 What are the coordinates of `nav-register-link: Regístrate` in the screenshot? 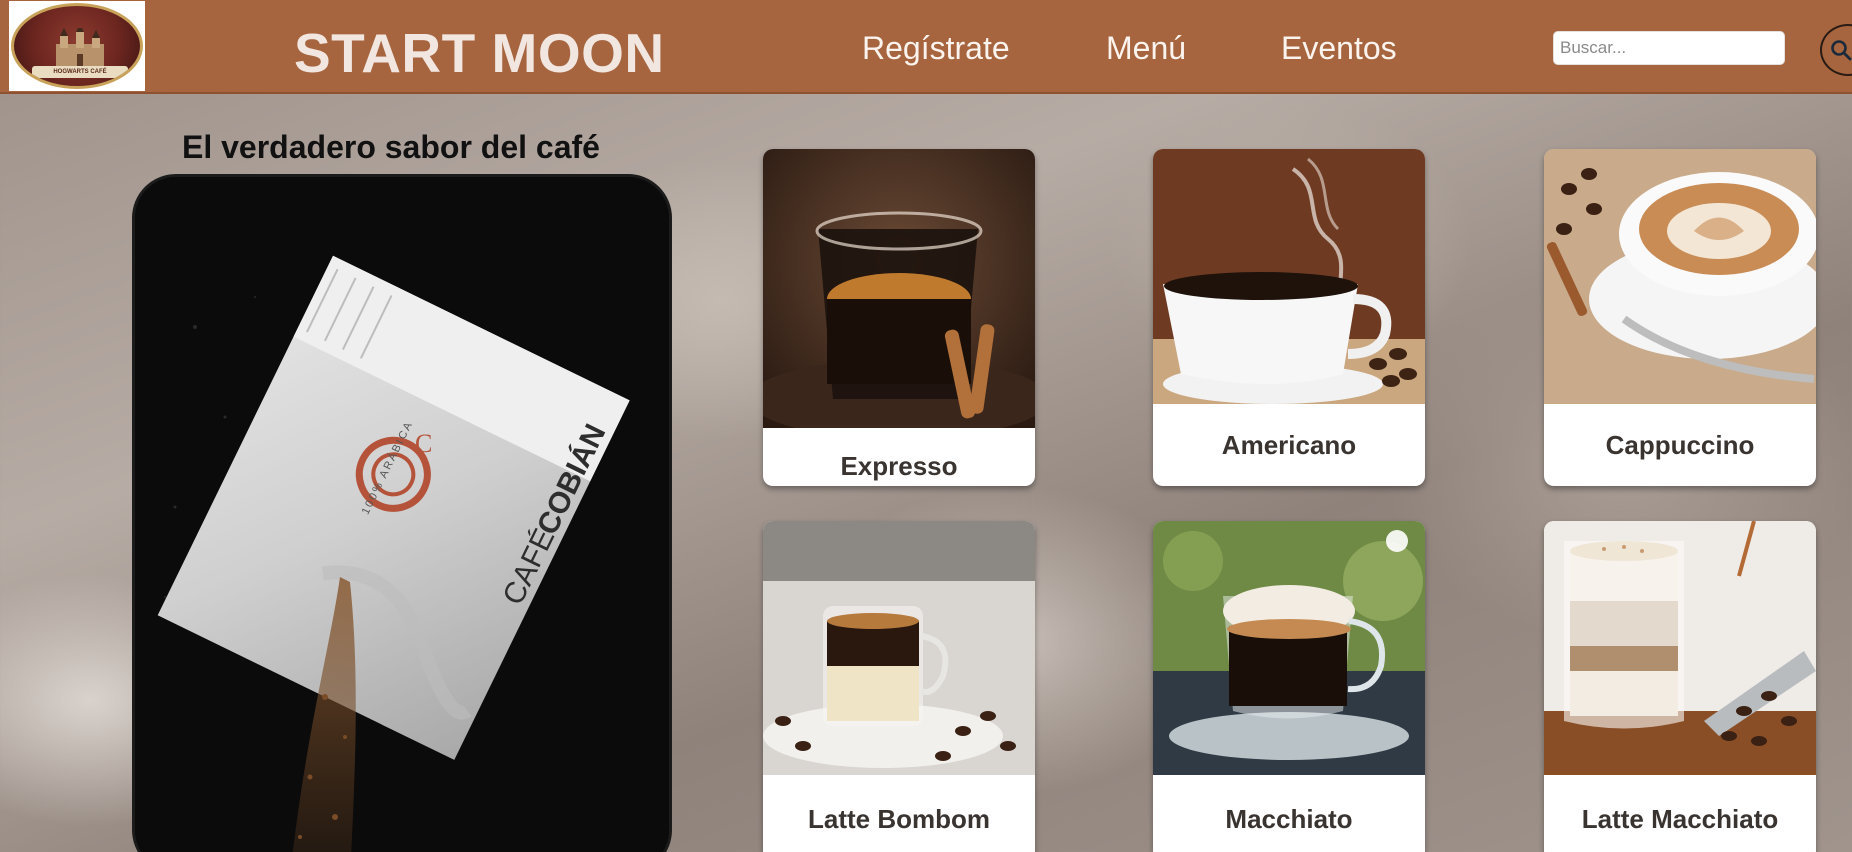 It's located at (936, 48).